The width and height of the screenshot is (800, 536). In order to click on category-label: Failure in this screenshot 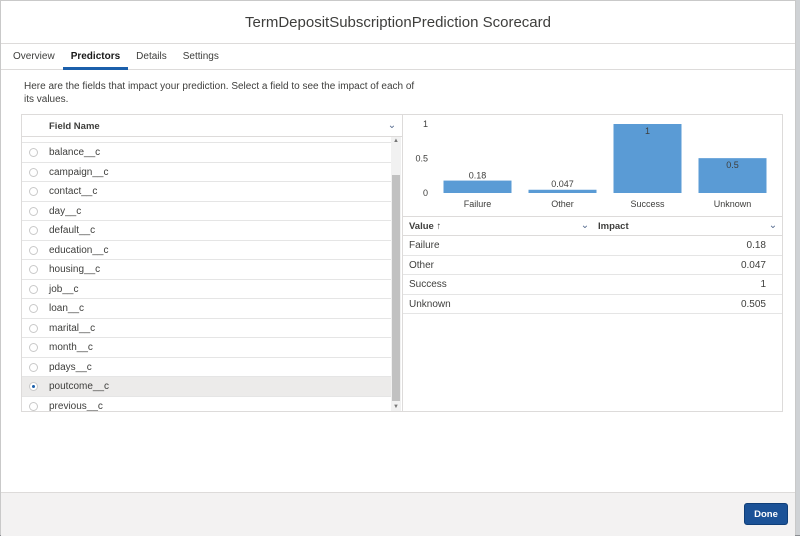, I will do `click(478, 204)`.